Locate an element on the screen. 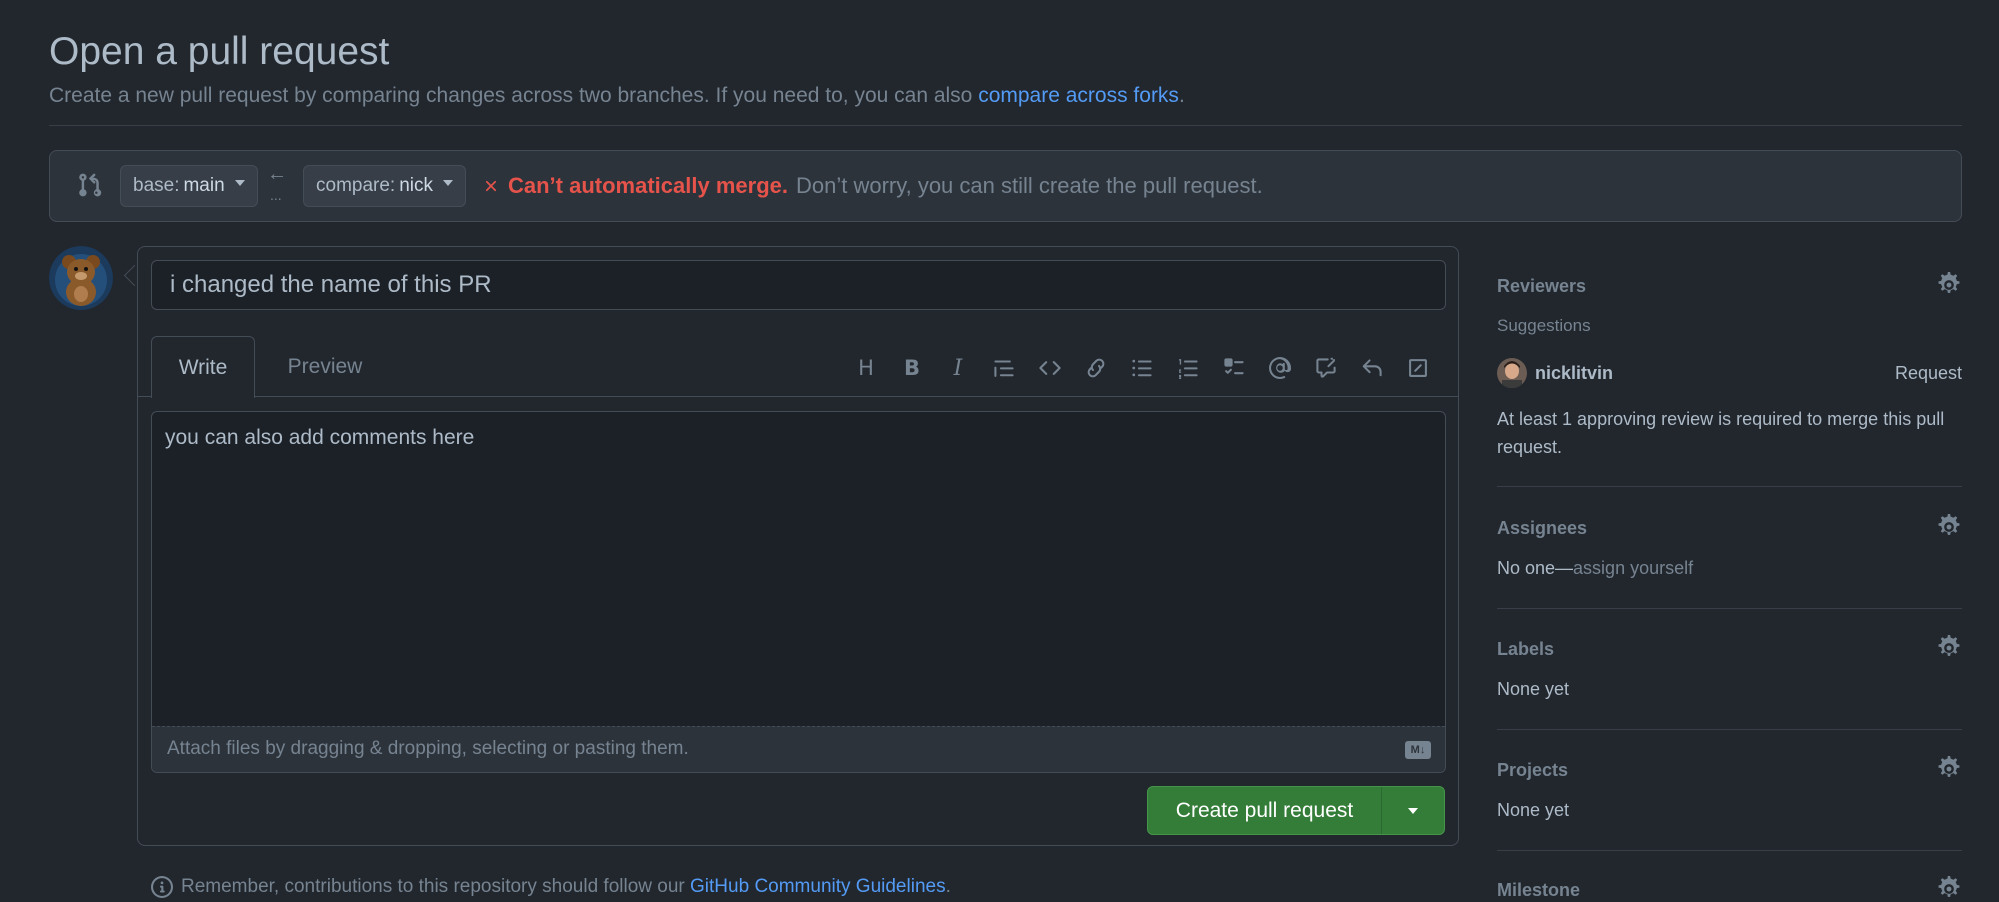 The image size is (1999, 902). assign-yourself-link: assign yourself is located at coordinates (1633, 568).